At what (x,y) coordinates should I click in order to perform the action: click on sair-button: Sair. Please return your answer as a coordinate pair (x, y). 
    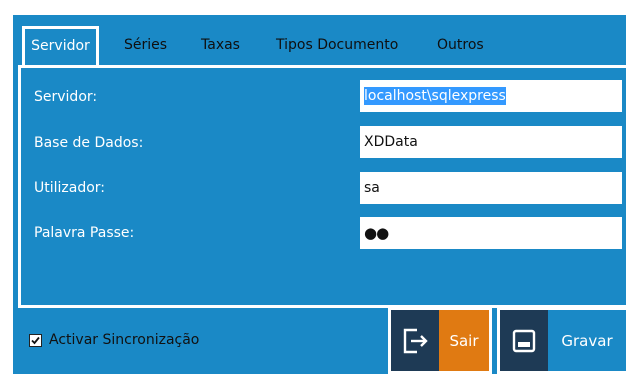
    Looking at the image, I should click on (440, 340).